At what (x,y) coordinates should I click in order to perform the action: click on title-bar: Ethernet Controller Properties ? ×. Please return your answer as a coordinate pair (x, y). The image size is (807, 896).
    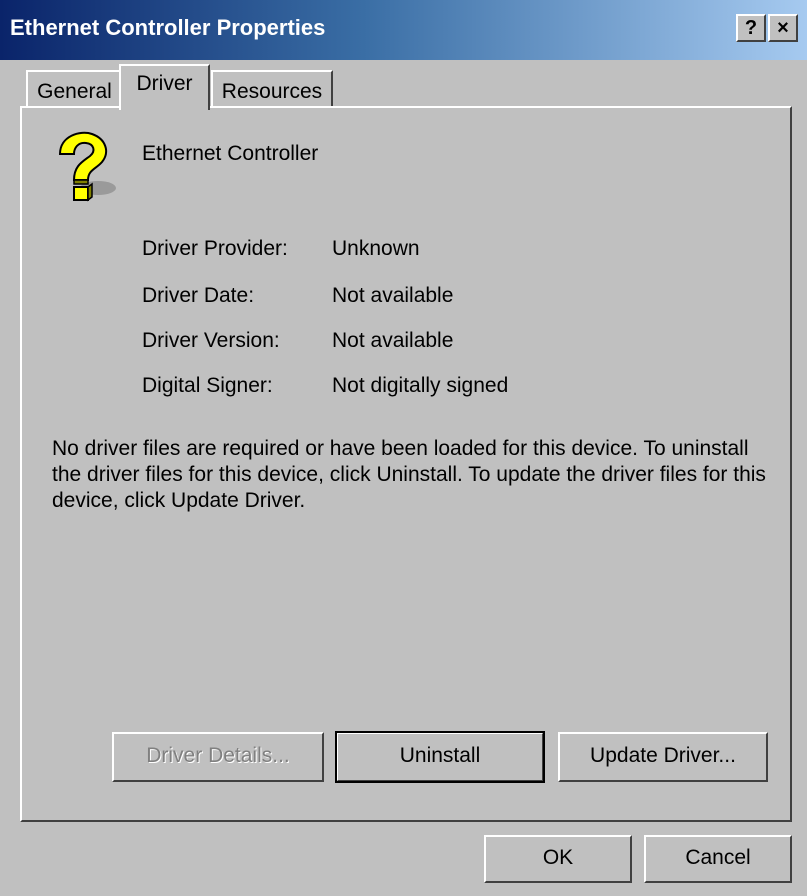
    Looking at the image, I should click on (403, 30).